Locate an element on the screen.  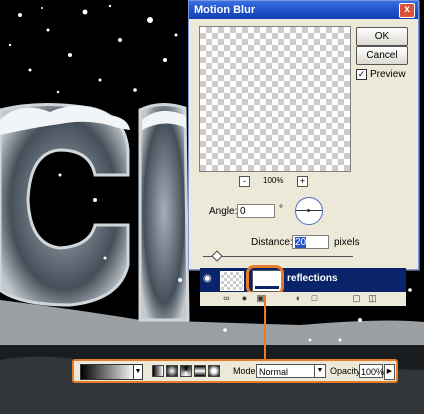
distance-label: Distance: is located at coordinates (272, 242).